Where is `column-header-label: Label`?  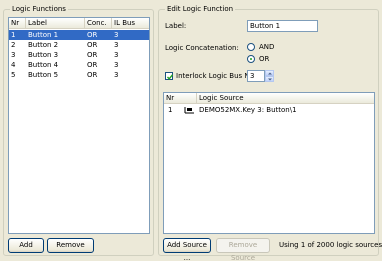 column-header-label: Label is located at coordinates (55, 23).